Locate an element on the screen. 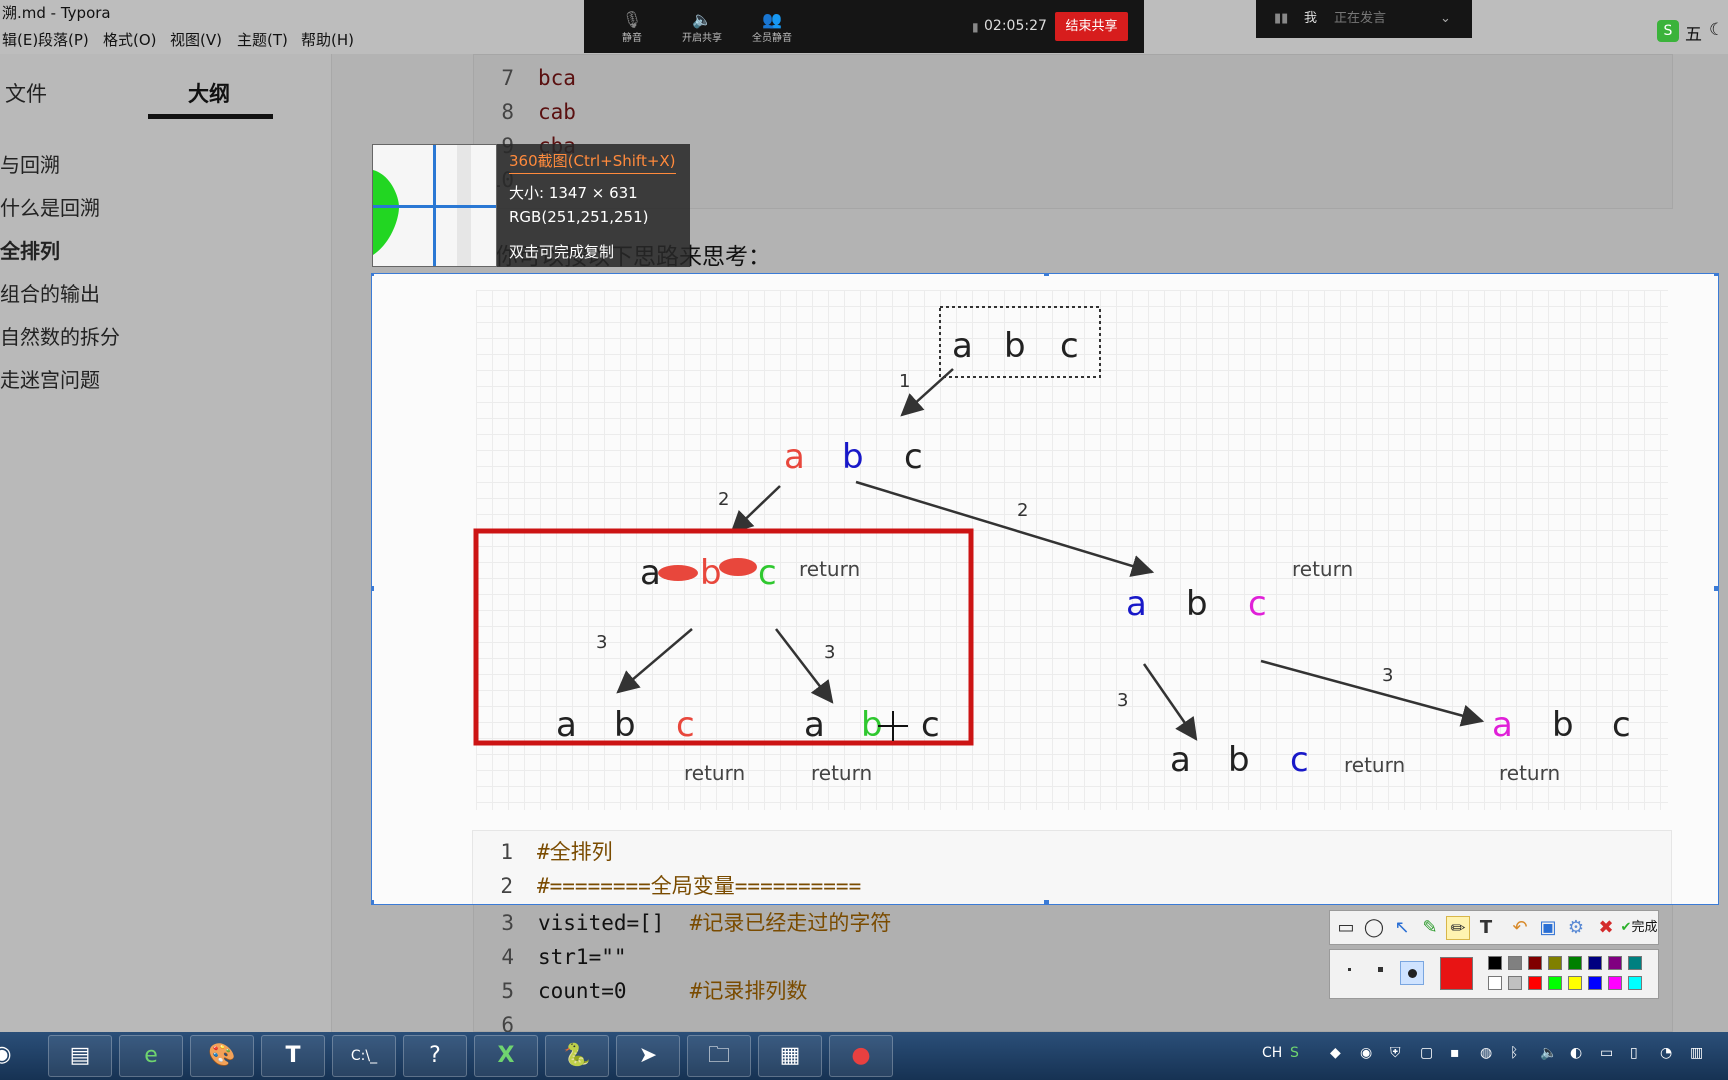  save-icon: ▣ is located at coordinates (1548, 928).